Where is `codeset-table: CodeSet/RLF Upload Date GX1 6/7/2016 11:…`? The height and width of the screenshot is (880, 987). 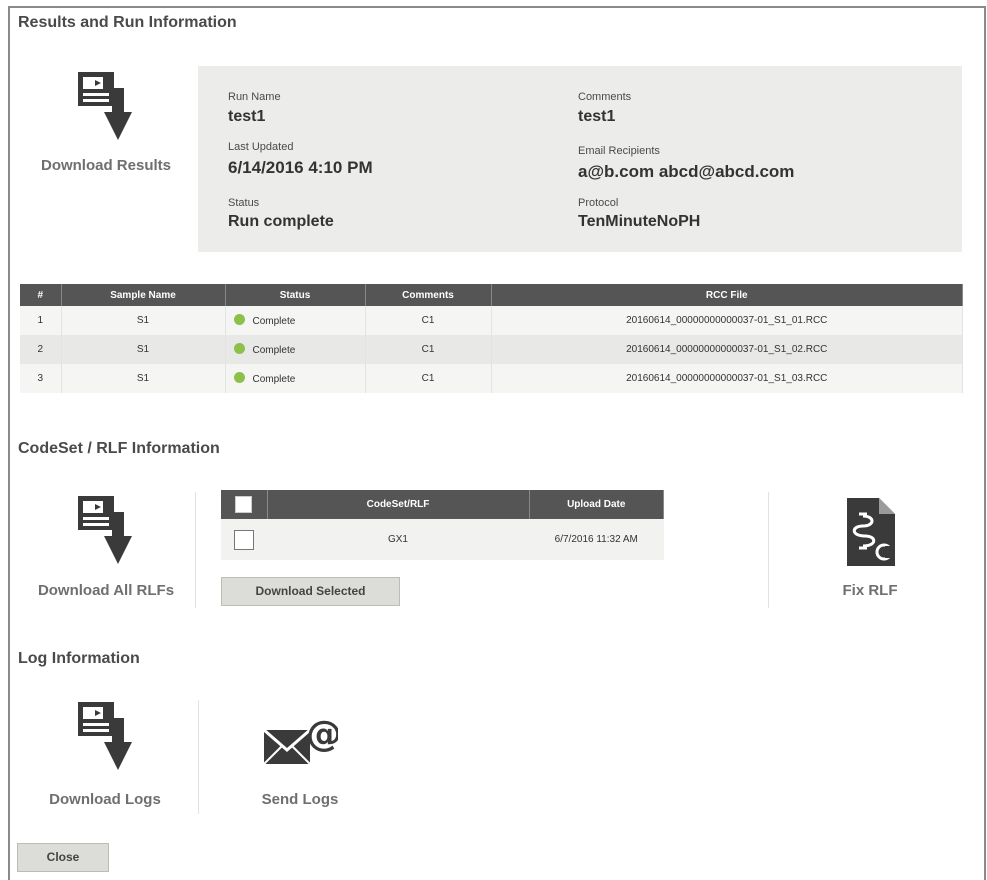
codeset-table: CodeSet/RLF Upload Date GX1 6/7/2016 11:… is located at coordinates (442, 525).